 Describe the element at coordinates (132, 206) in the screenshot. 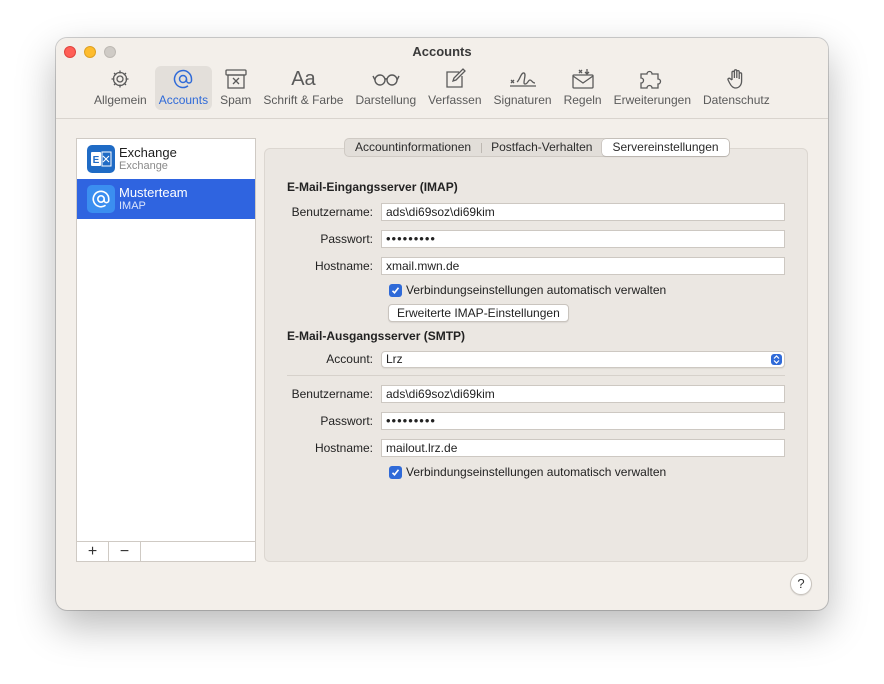

I see `account-type: IMAP` at that location.